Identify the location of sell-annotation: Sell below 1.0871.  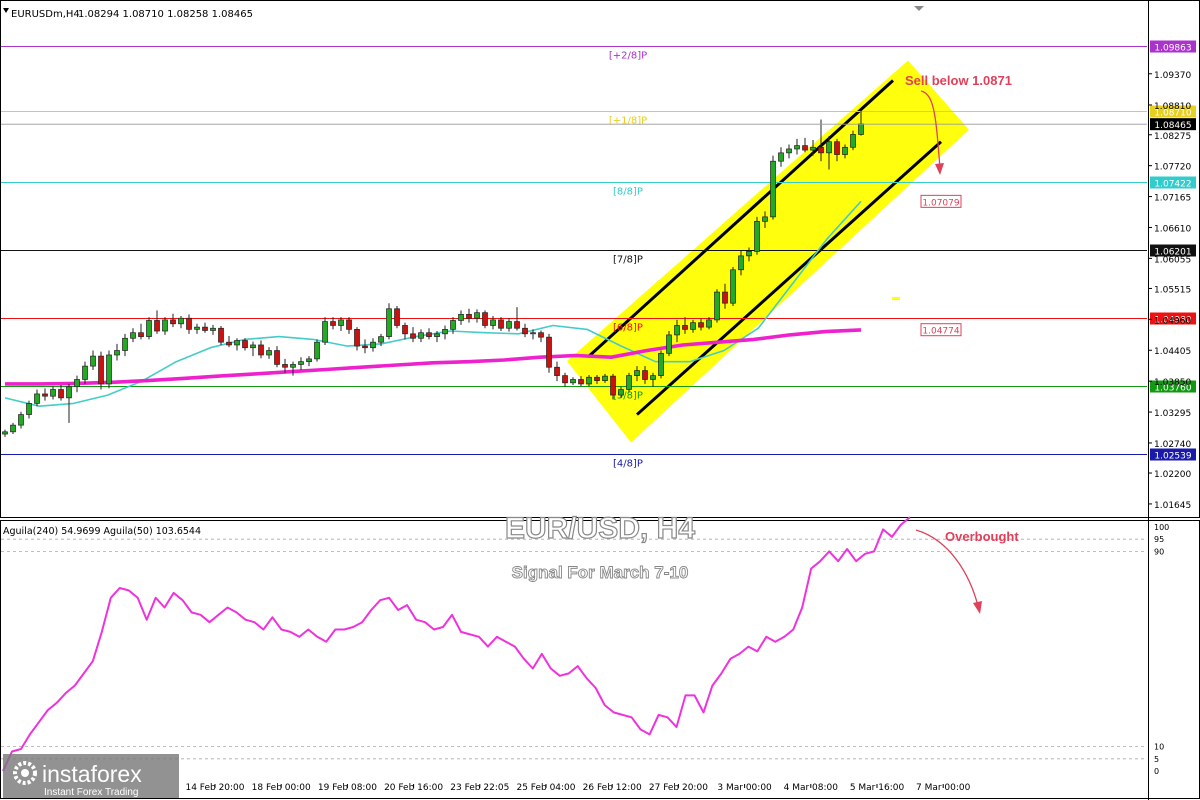
(958, 80).